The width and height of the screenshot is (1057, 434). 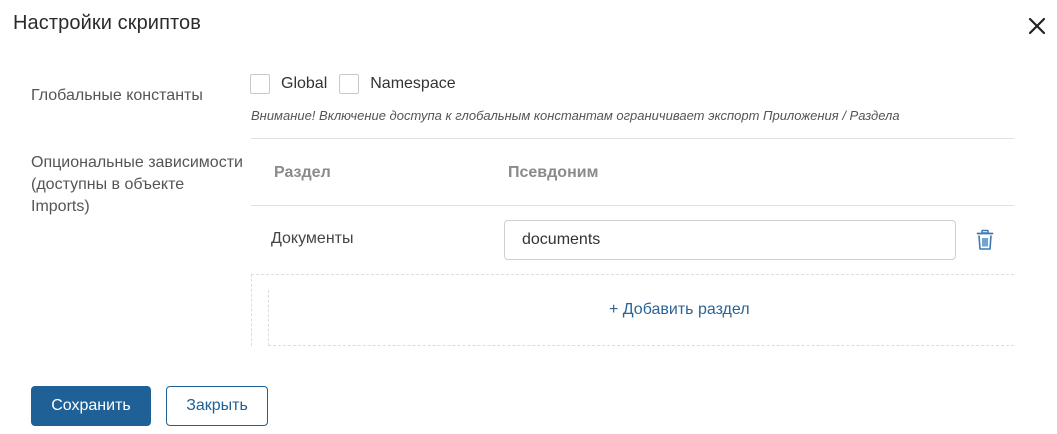 I want to click on global-checkbox-label: Global, so click(x=304, y=84).